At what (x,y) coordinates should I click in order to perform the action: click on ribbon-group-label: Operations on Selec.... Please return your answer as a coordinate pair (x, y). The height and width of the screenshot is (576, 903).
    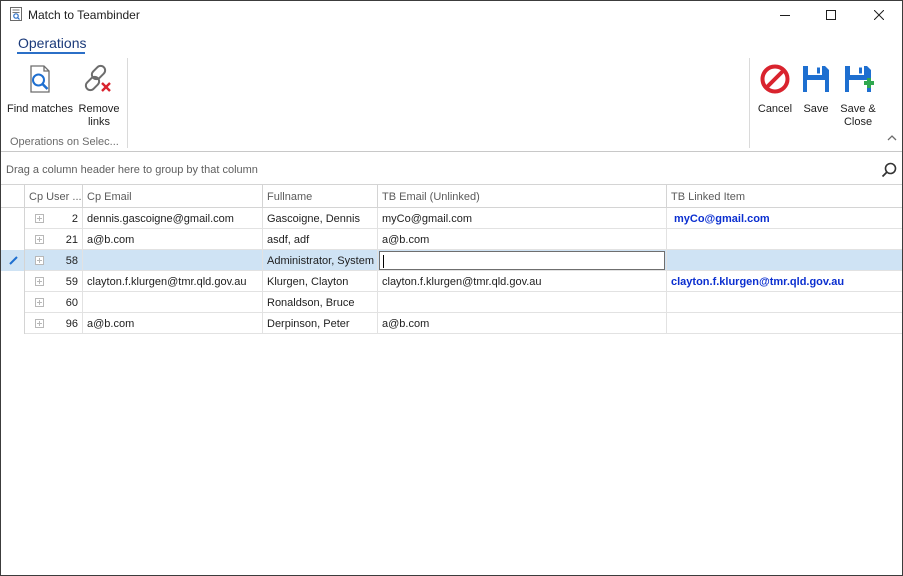
    Looking at the image, I should click on (64, 142).